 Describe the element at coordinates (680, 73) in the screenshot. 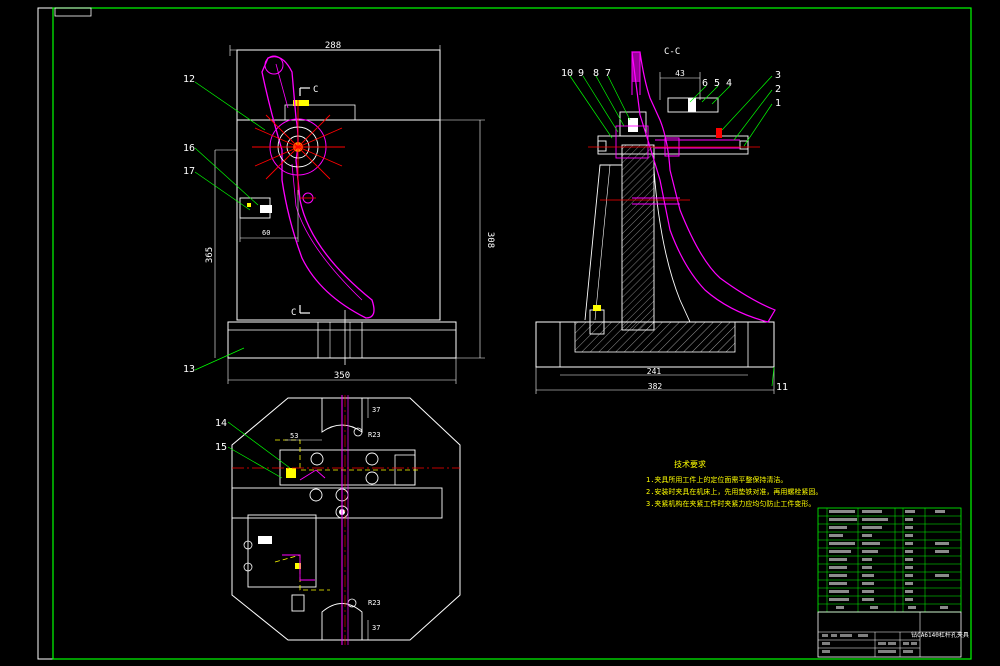

I see `side-dim-top: 43` at that location.